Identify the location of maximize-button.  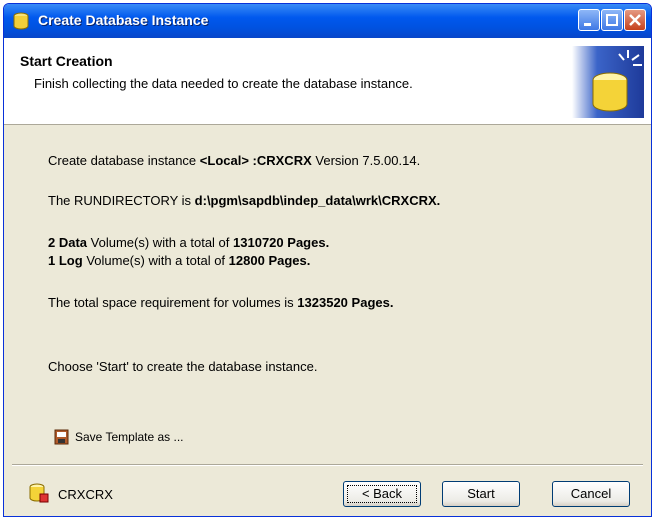
(612, 20).